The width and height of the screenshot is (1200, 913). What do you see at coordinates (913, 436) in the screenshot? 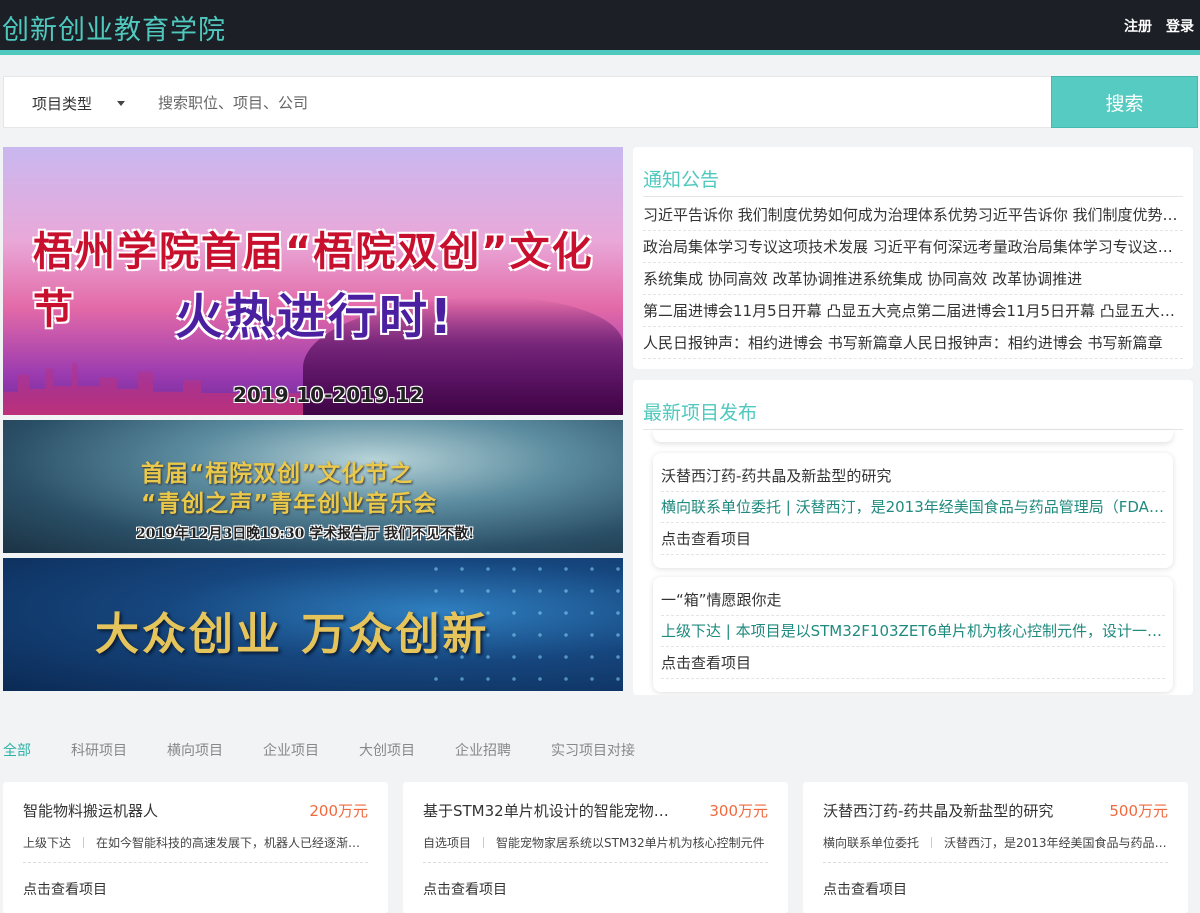
I see `project-card-edge` at bounding box center [913, 436].